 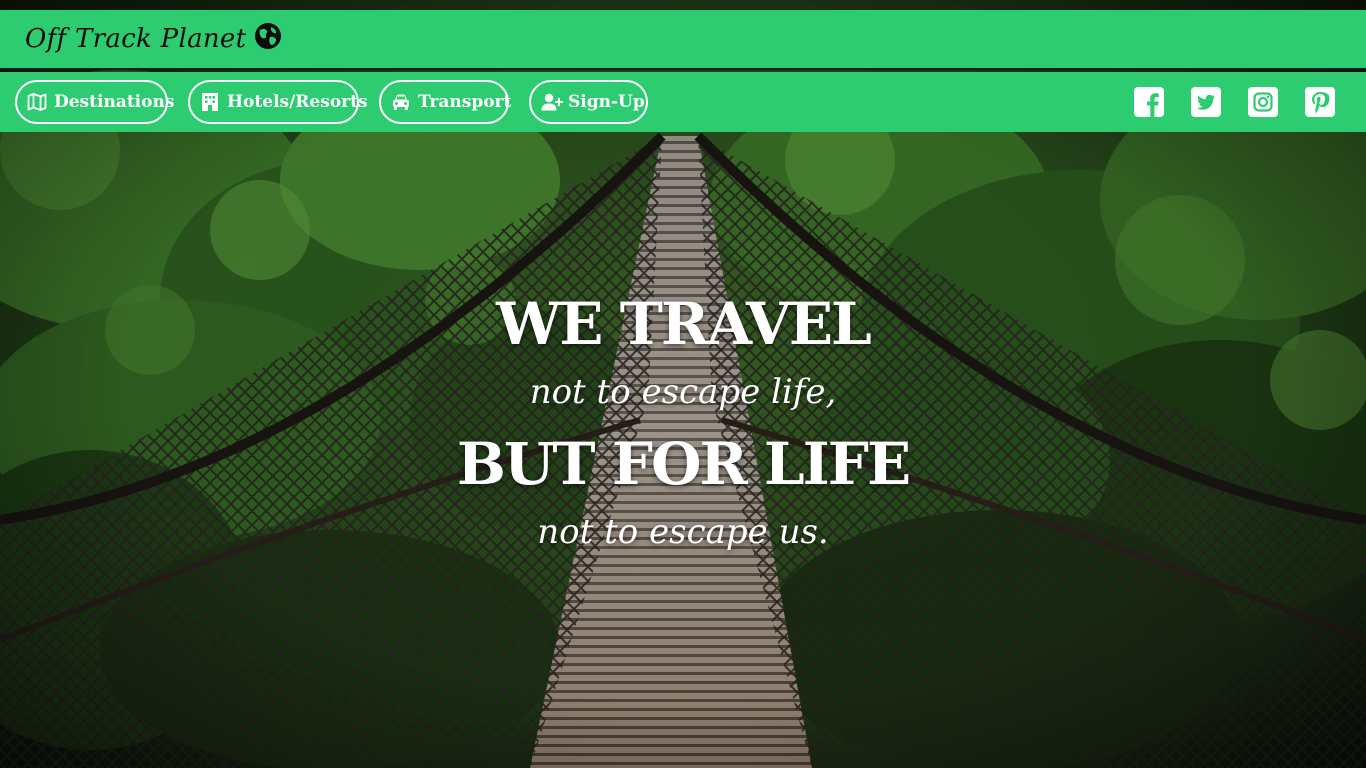 I want to click on pinterest-link, so click(x=1320, y=102).